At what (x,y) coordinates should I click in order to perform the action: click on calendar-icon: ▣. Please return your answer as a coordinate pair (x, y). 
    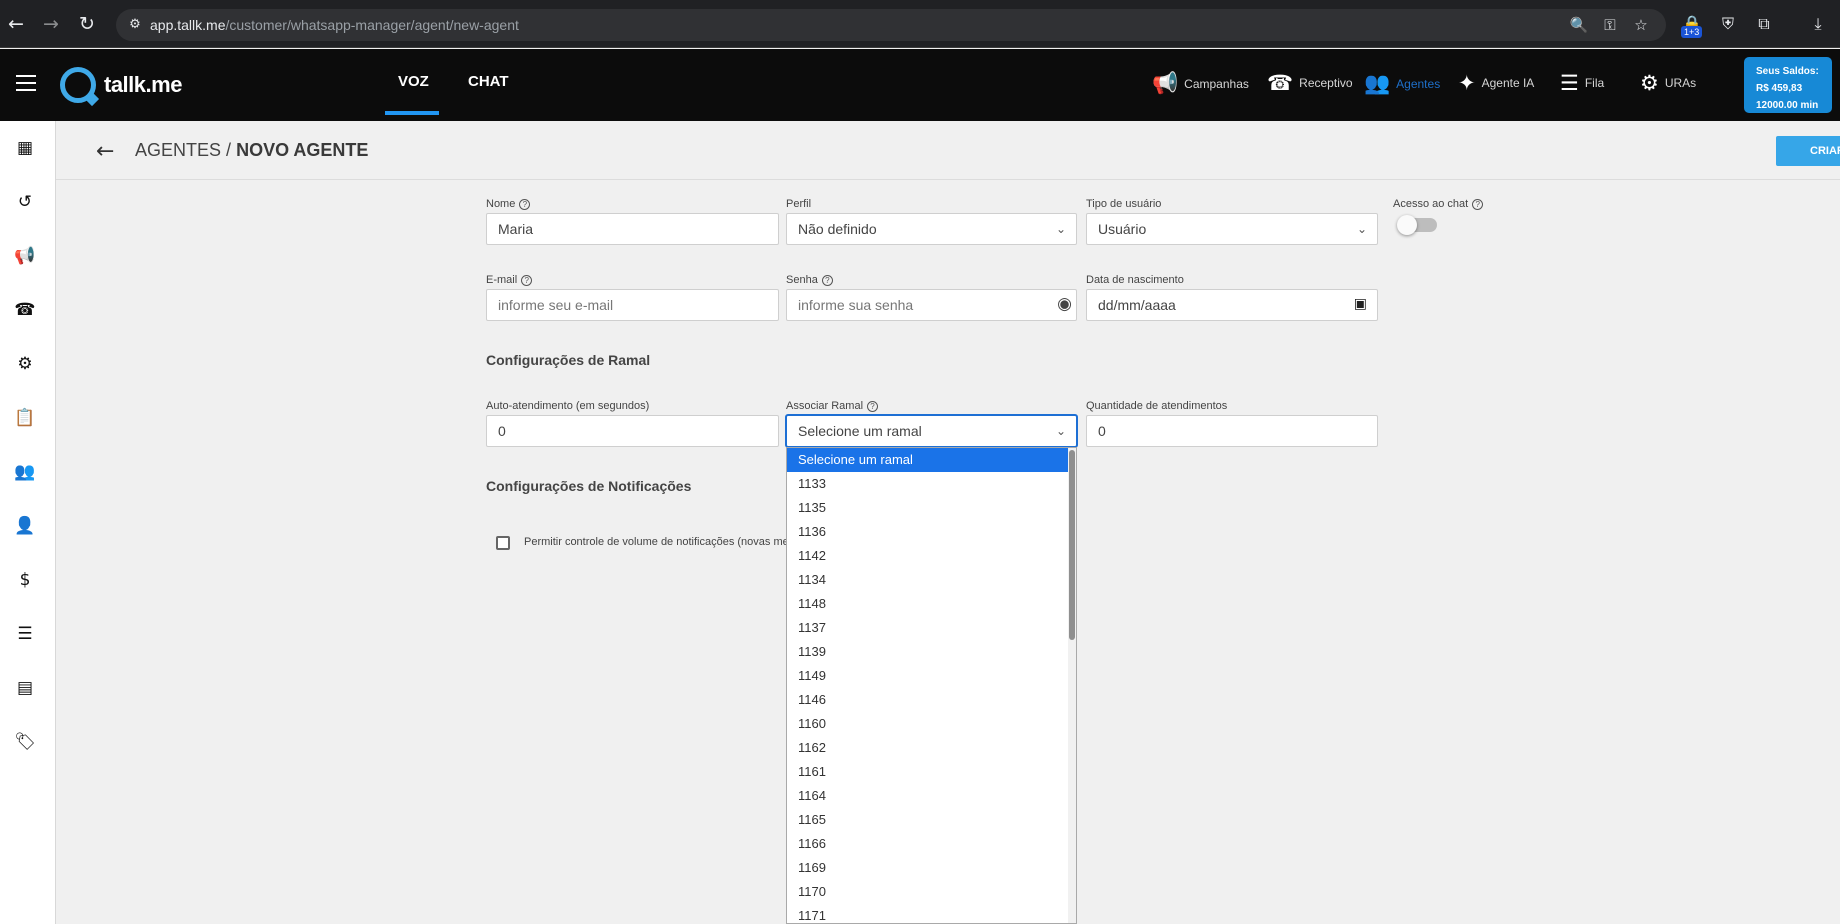
    Looking at the image, I should click on (1360, 304).